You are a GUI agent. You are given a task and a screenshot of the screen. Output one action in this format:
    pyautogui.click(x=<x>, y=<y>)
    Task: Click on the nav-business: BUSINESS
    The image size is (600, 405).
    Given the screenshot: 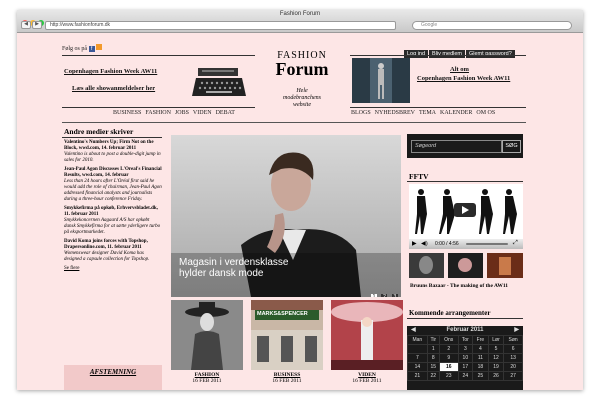 What is the action you would take?
    pyautogui.click(x=127, y=113)
    